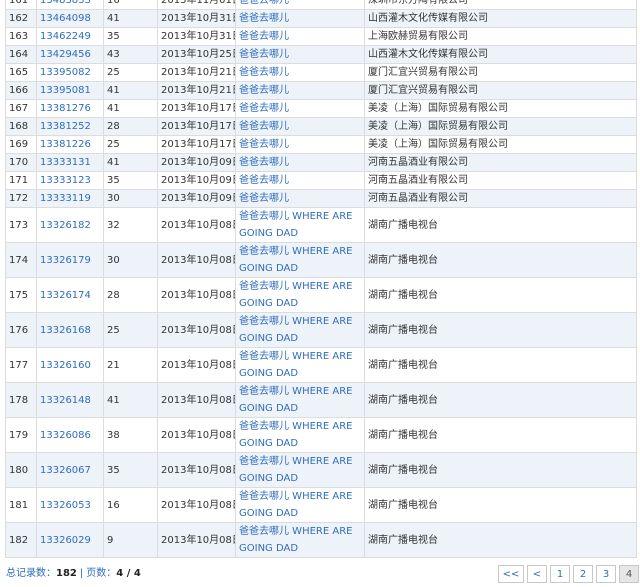 Image resolution: width=640 pixels, height=587 pixels. Describe the element at coordinates (21, 198) in the screenshot. I see `row-number: 172` at that location.